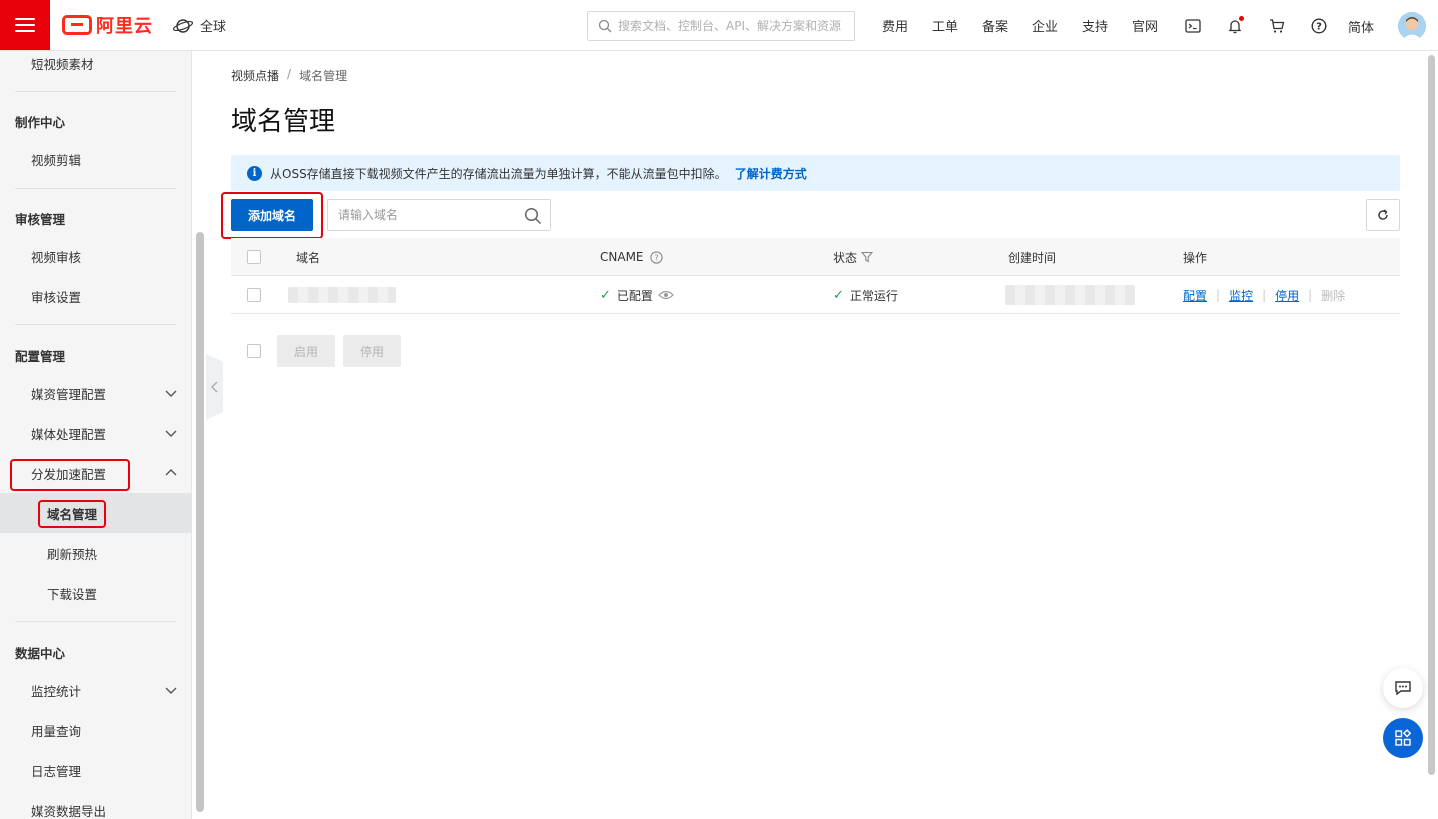 The image size is (1438, 819). What do you see at coordinates (865, 295) in the screenshot?
I see `status-cell: ✓ 正常运行` at bounding box center [865, 295].